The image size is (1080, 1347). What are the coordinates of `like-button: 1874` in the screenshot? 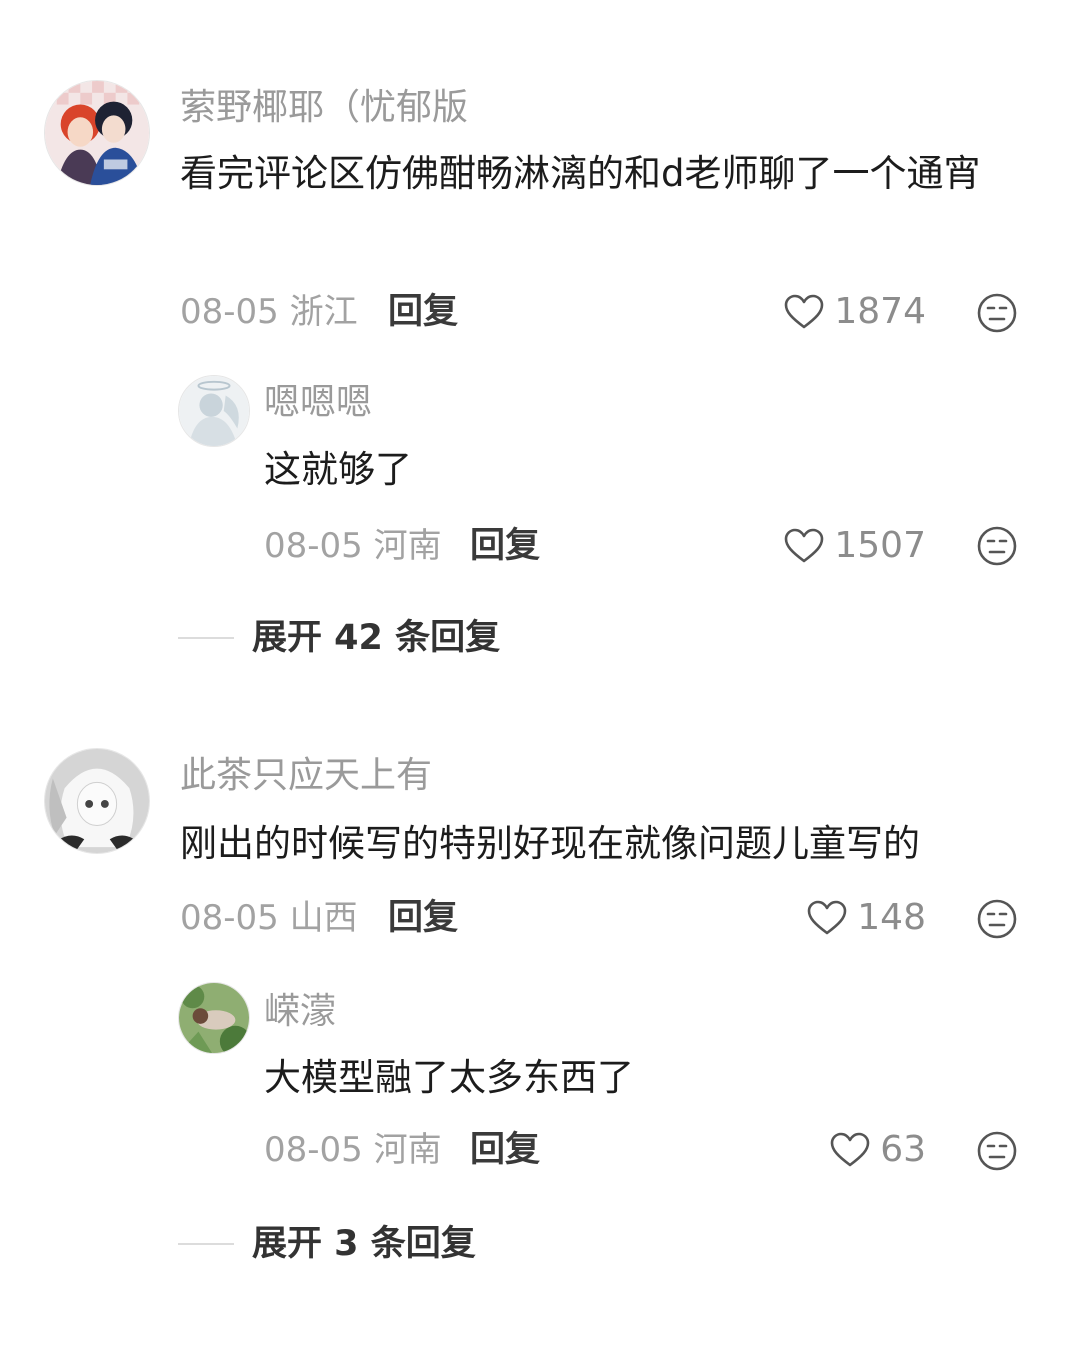 It's located at (855, 312).